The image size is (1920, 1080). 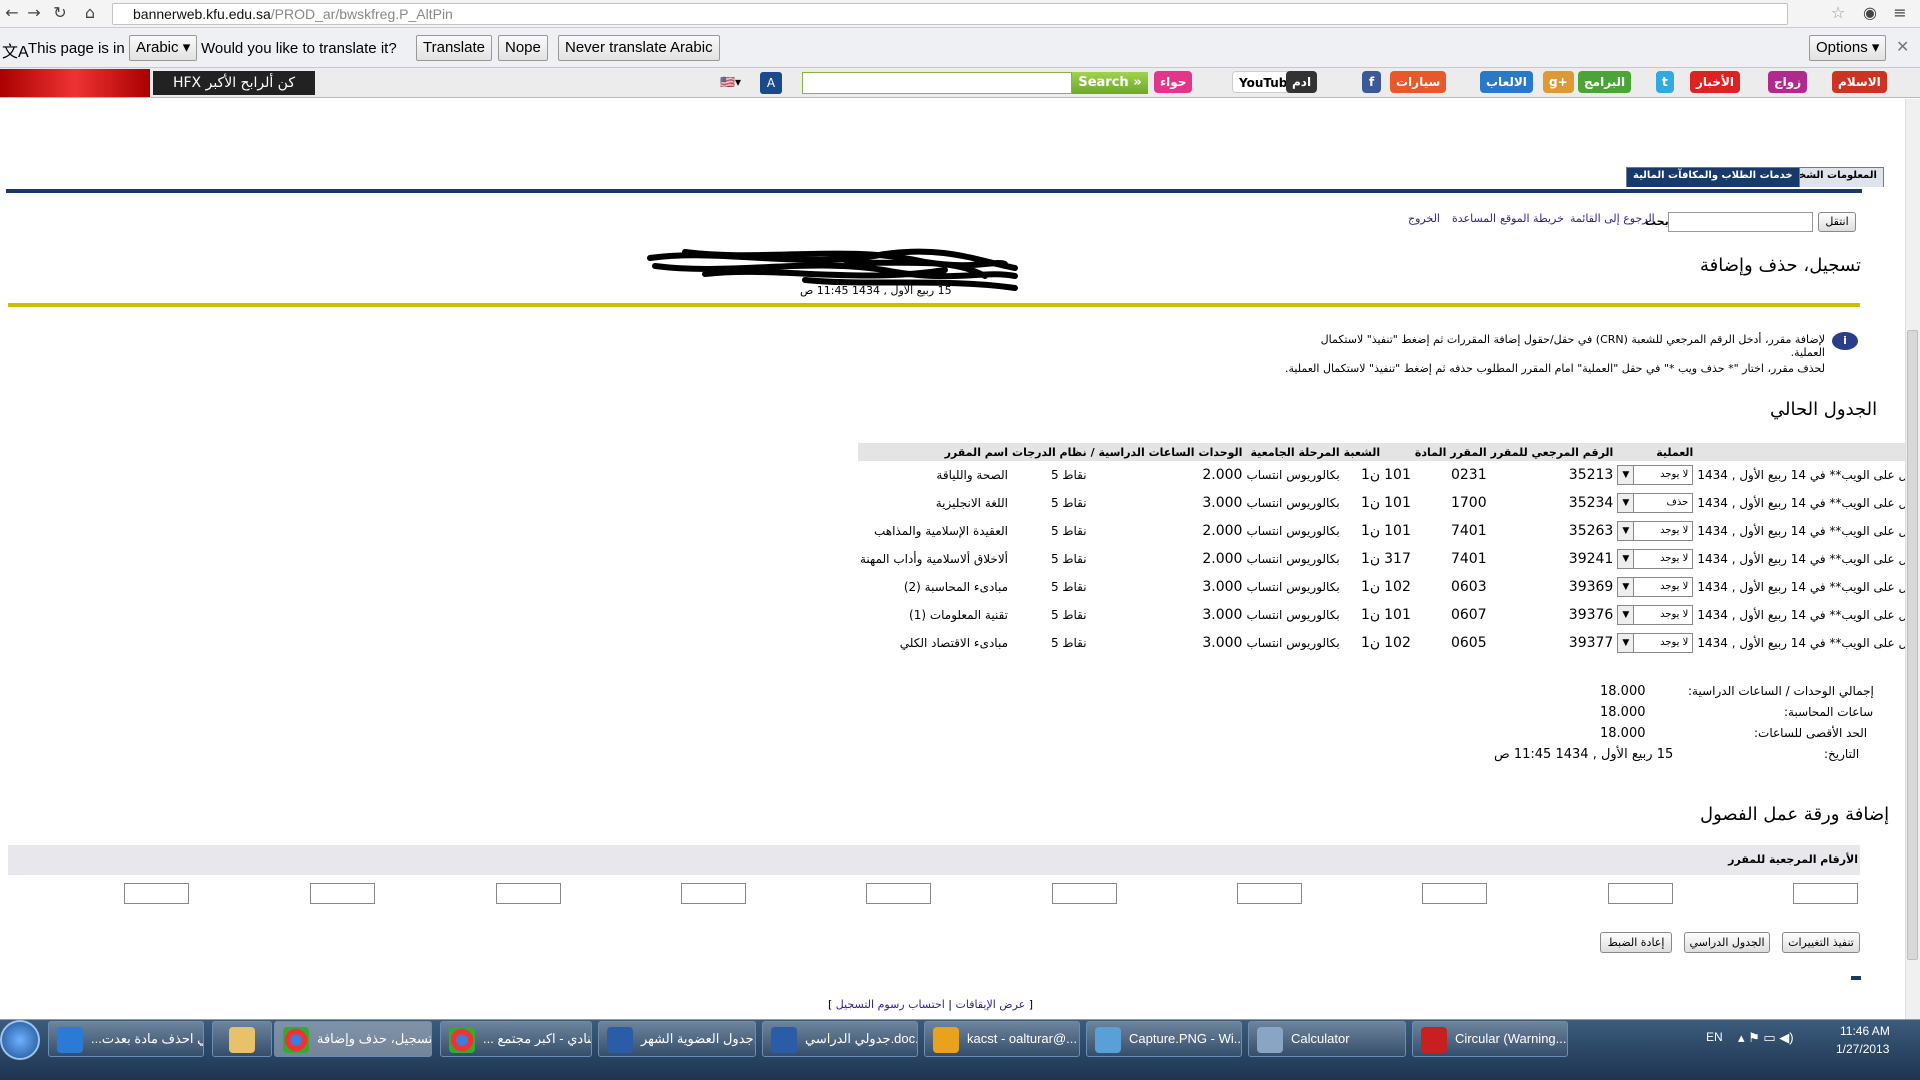 What do you see at coordinates (126, 1039) in the screenshot?
I see `taskbar-item-ie: ...ابي احذف مادة بعدت` at bounding box center [126, 1039].